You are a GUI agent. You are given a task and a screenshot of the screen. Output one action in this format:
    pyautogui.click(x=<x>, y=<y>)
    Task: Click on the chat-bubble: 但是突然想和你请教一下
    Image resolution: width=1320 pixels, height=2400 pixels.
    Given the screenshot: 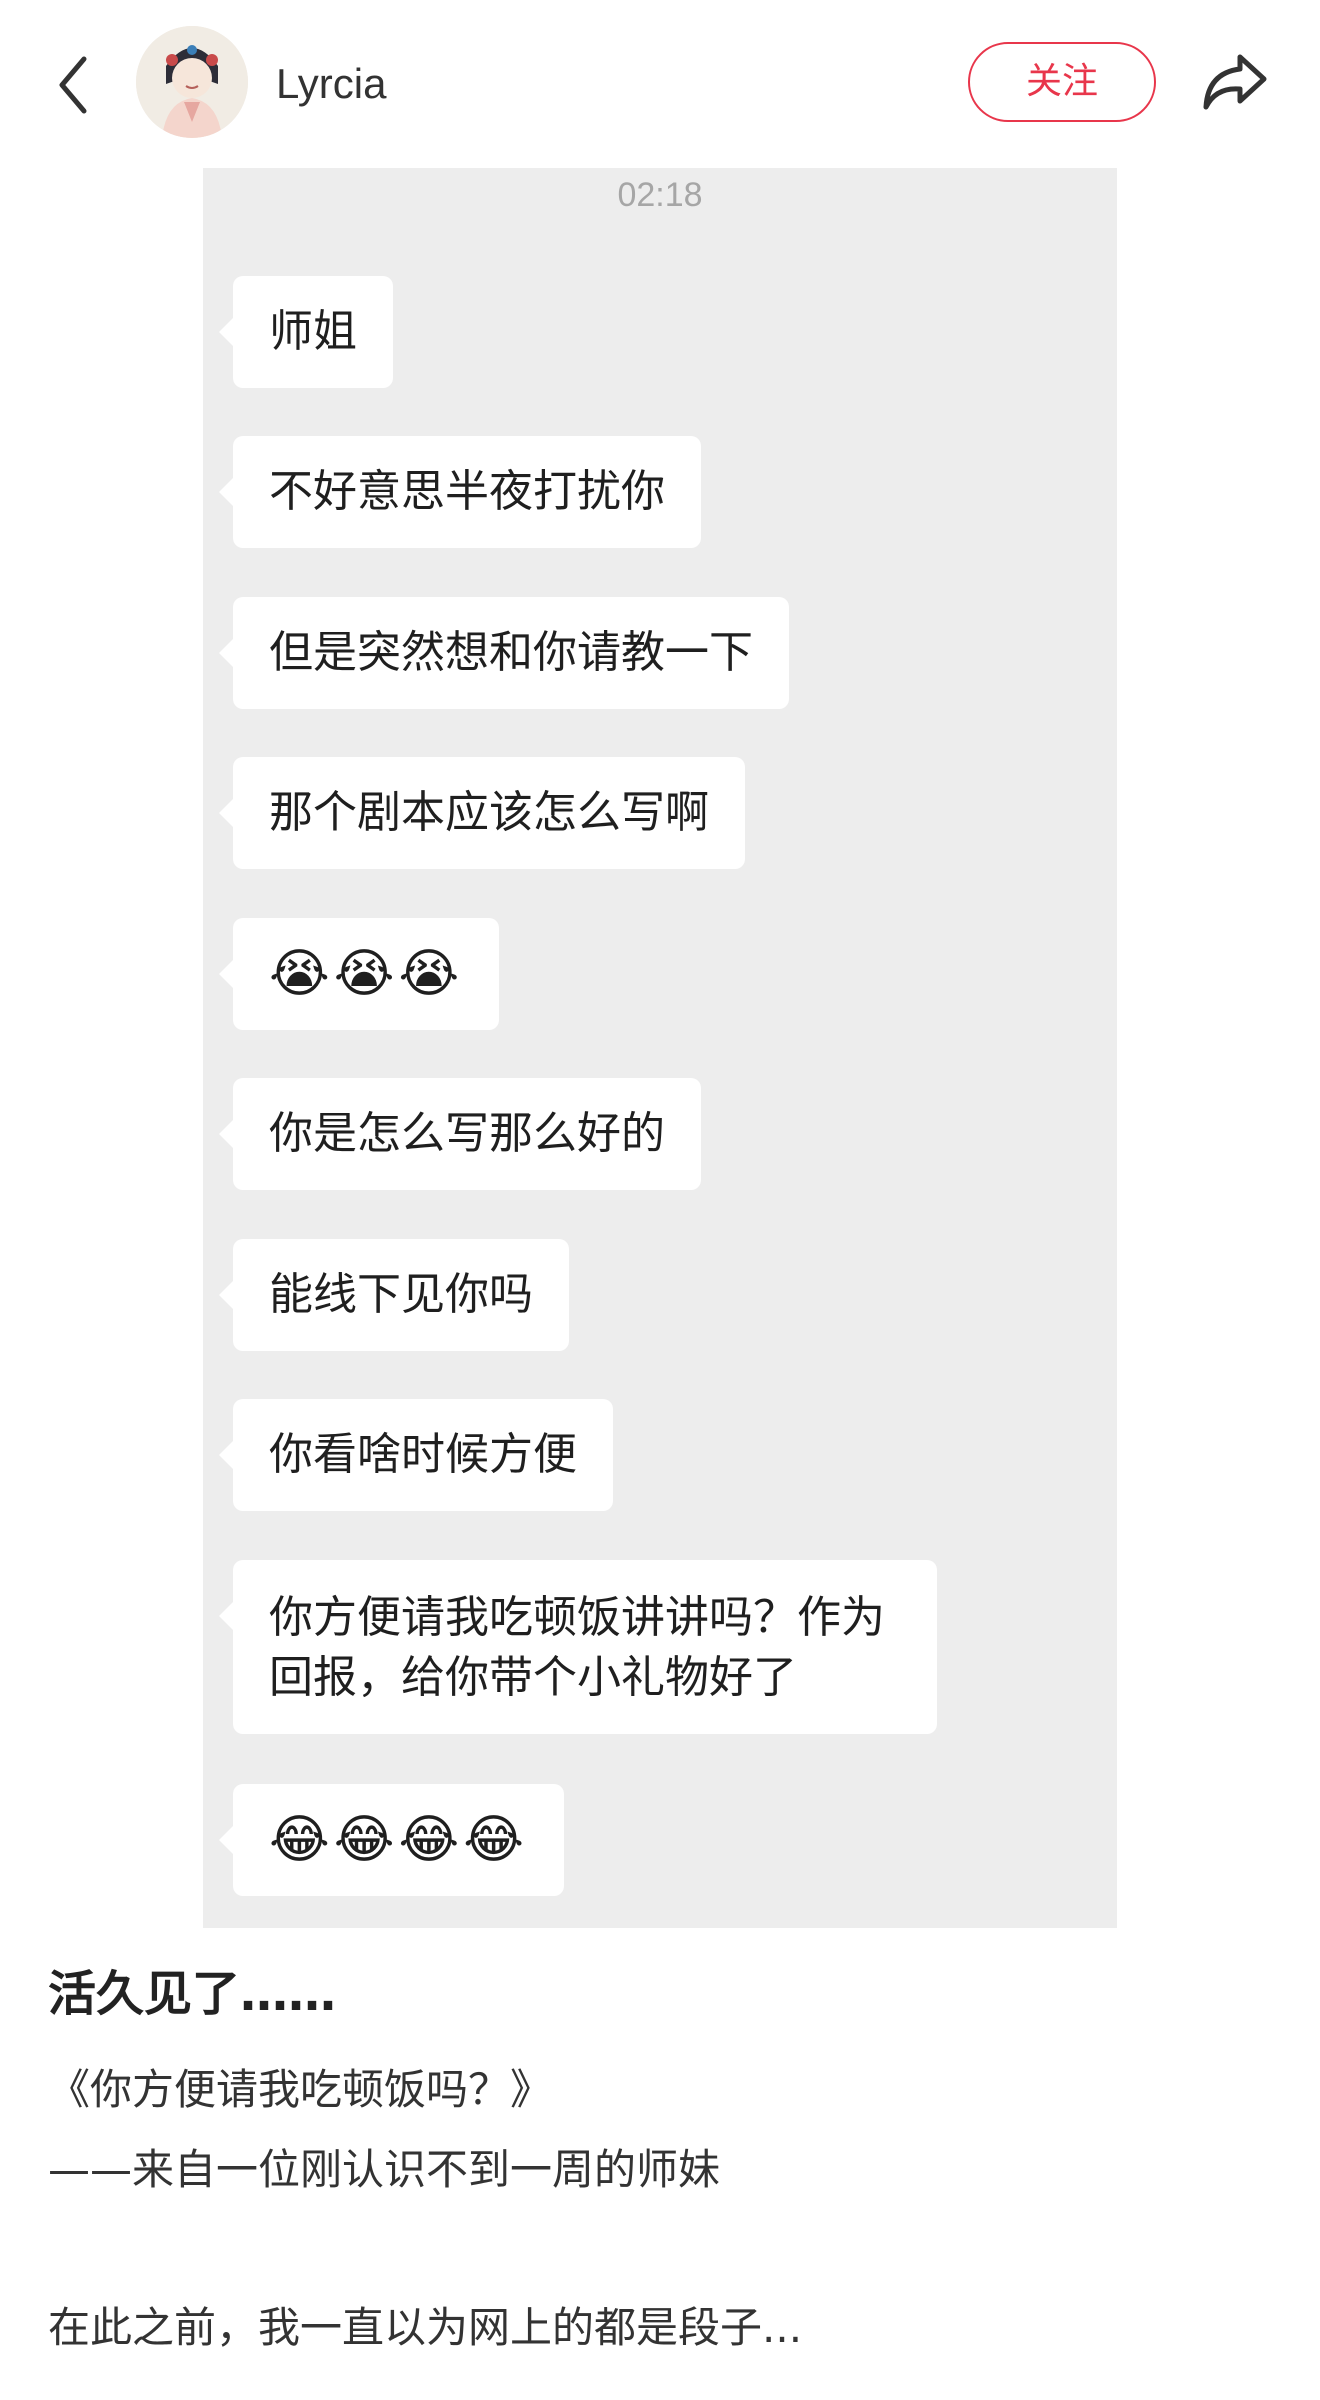 What is the action you would take?
    pyautogui.click(x=504, y=653)
    